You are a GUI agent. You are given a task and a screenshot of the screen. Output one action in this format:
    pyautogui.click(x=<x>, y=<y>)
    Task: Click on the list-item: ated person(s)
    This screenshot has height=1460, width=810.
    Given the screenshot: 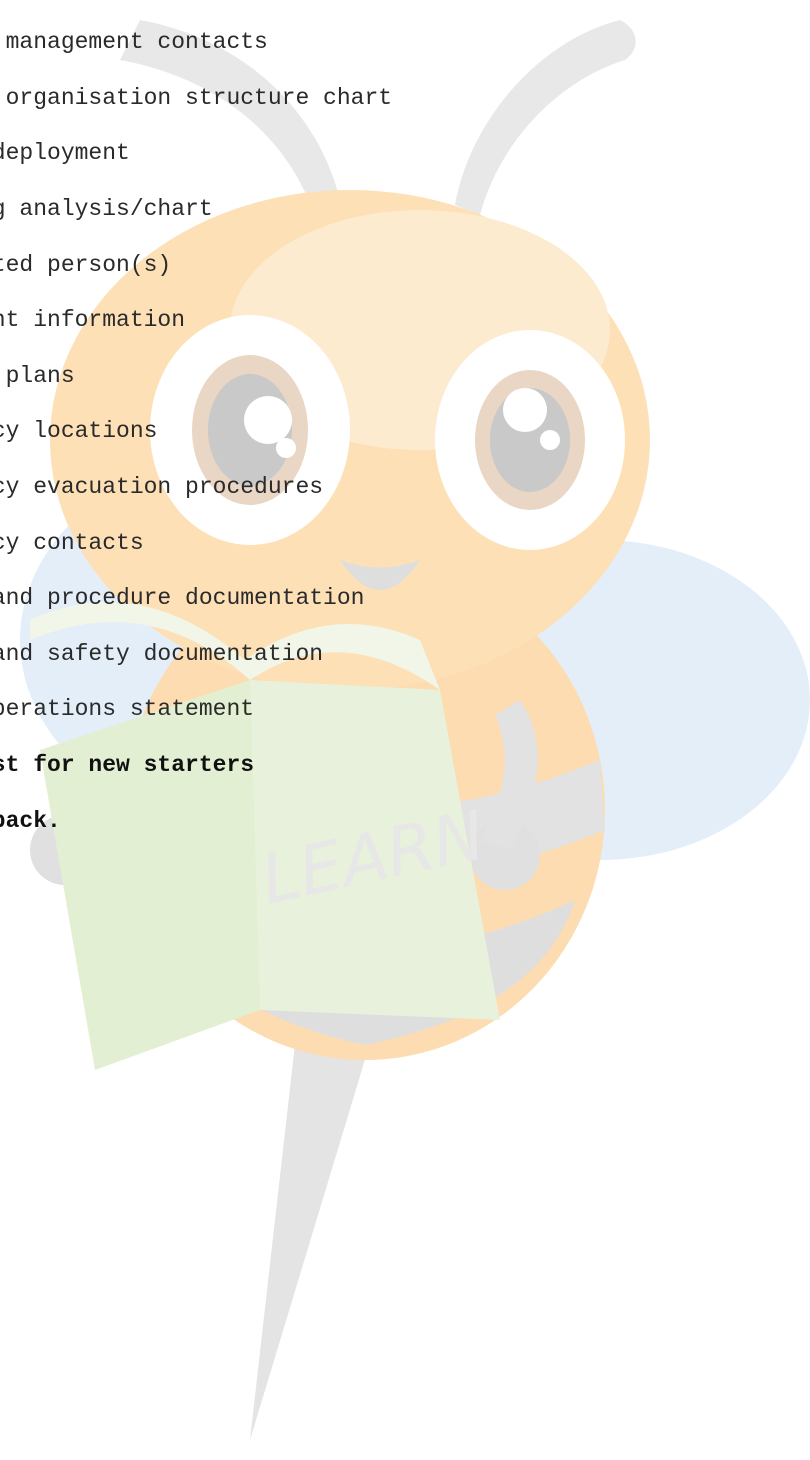 What is the action you would take?
    pyautogui.click(x=86, y=265)
    